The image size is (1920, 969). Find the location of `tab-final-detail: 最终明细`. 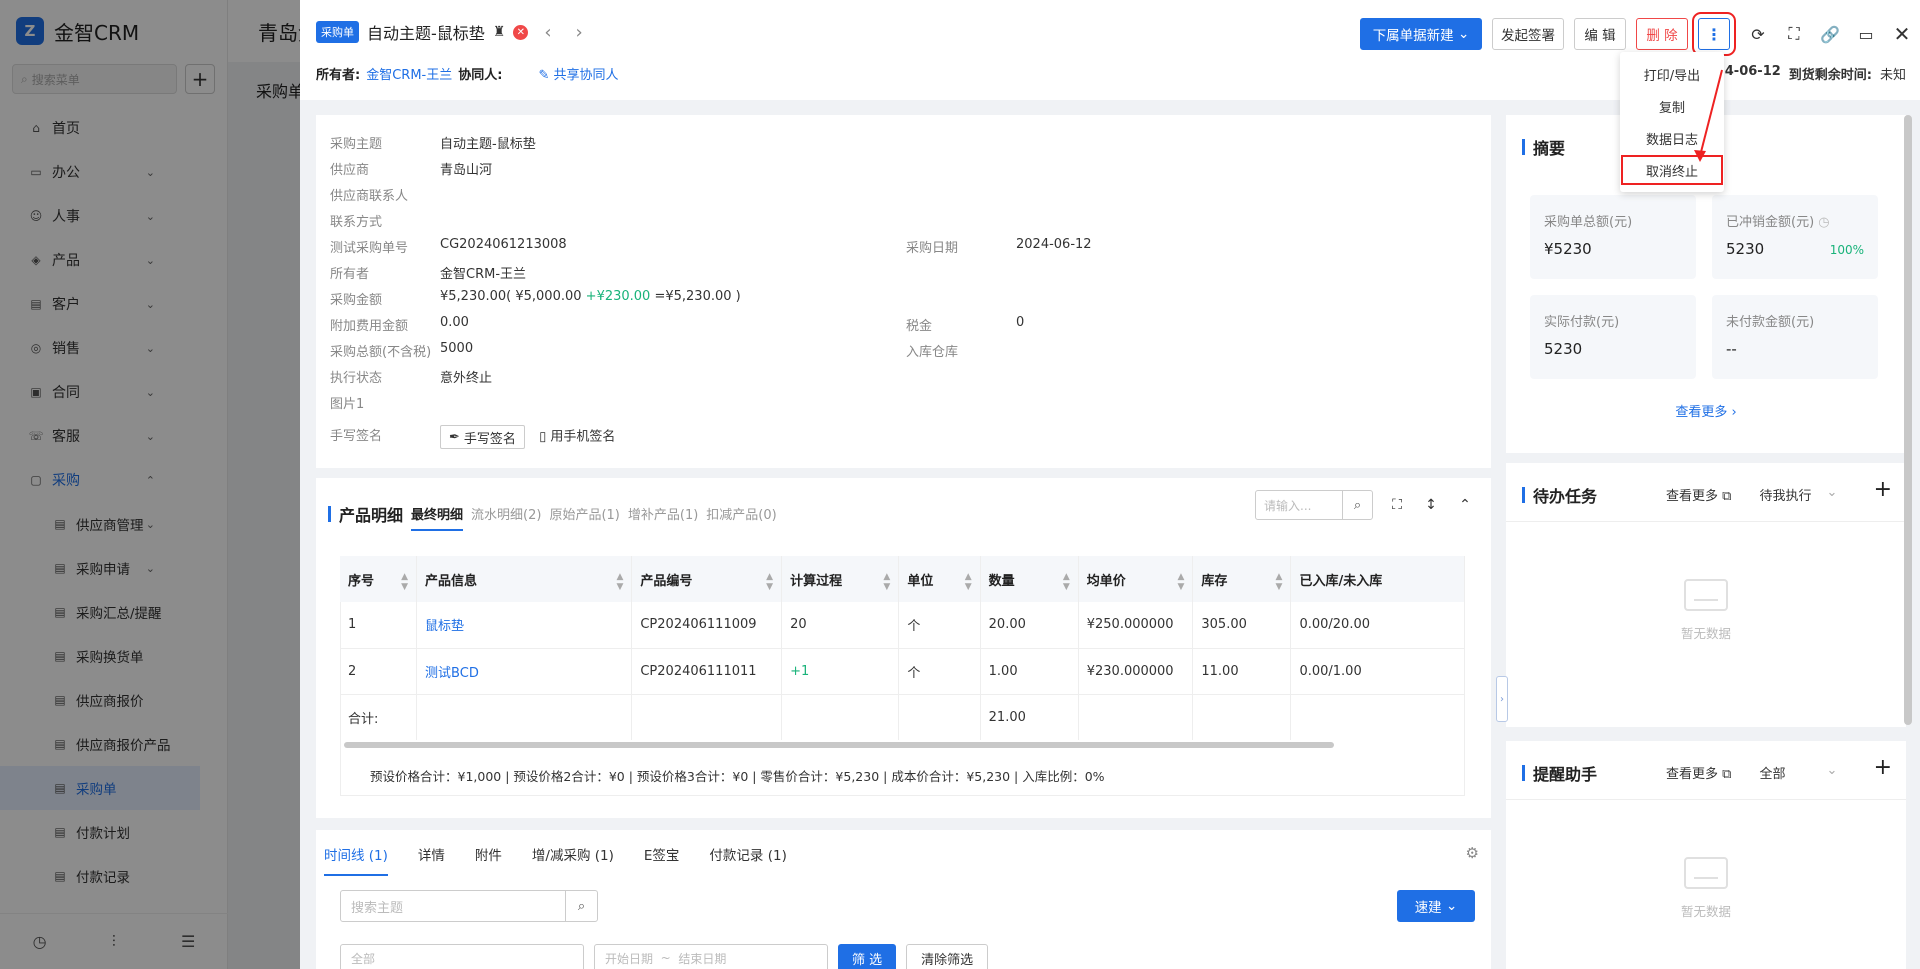

tab-final-detail: 最终明细 is located at coordinates (437, 517).